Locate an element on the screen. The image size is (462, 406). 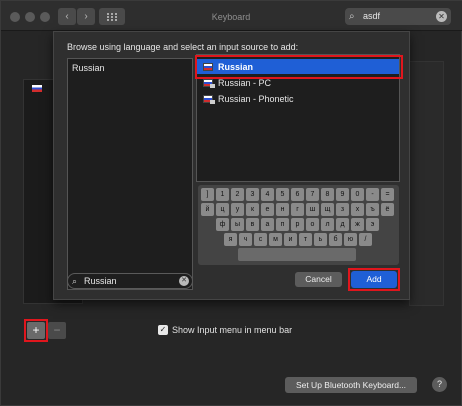
key: 3 is located at coordinates (252, 194).